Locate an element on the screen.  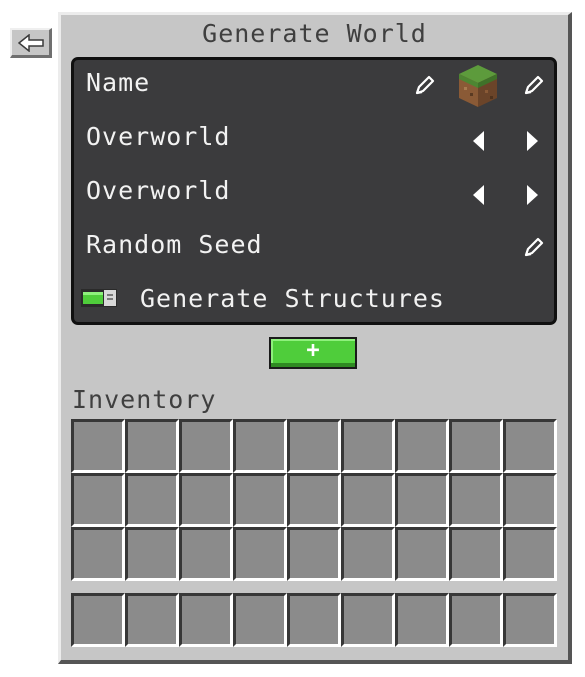
dimension-1-prev-arrow-icon is located at coordinates (479, 141).